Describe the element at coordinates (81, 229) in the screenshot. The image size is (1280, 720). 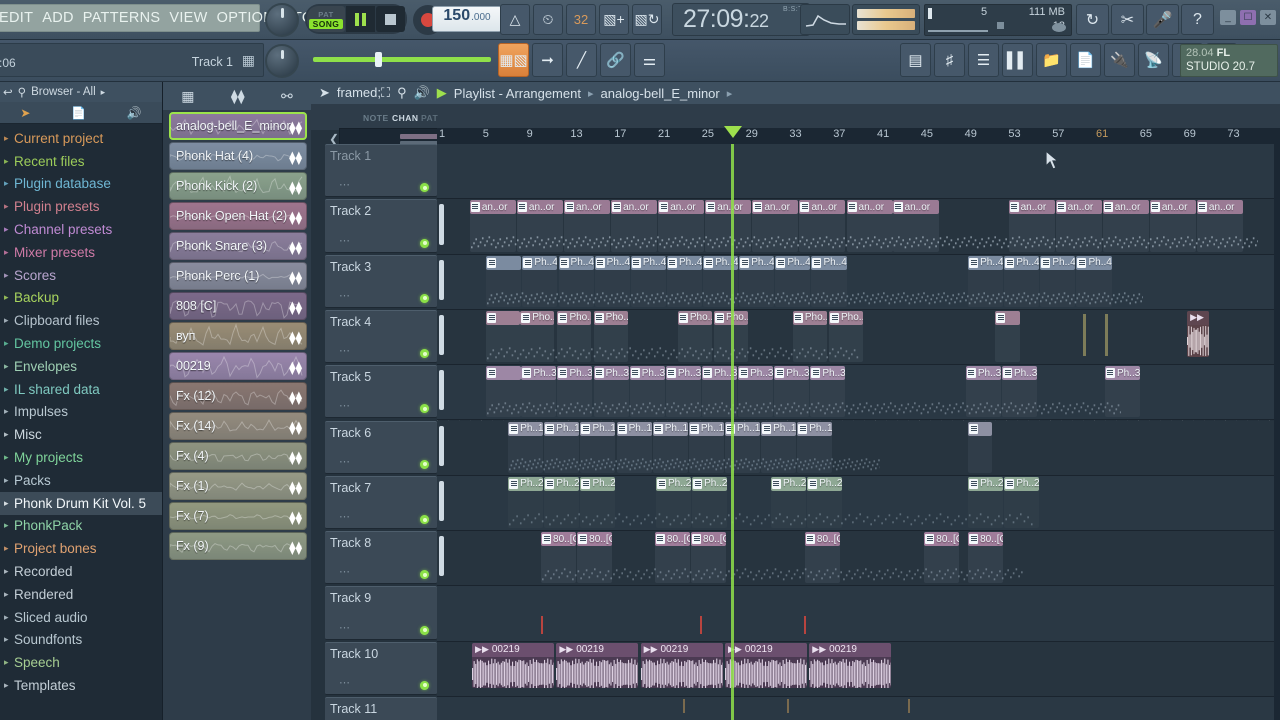
I see `browser-item: ▸ Channel presets` at that location.